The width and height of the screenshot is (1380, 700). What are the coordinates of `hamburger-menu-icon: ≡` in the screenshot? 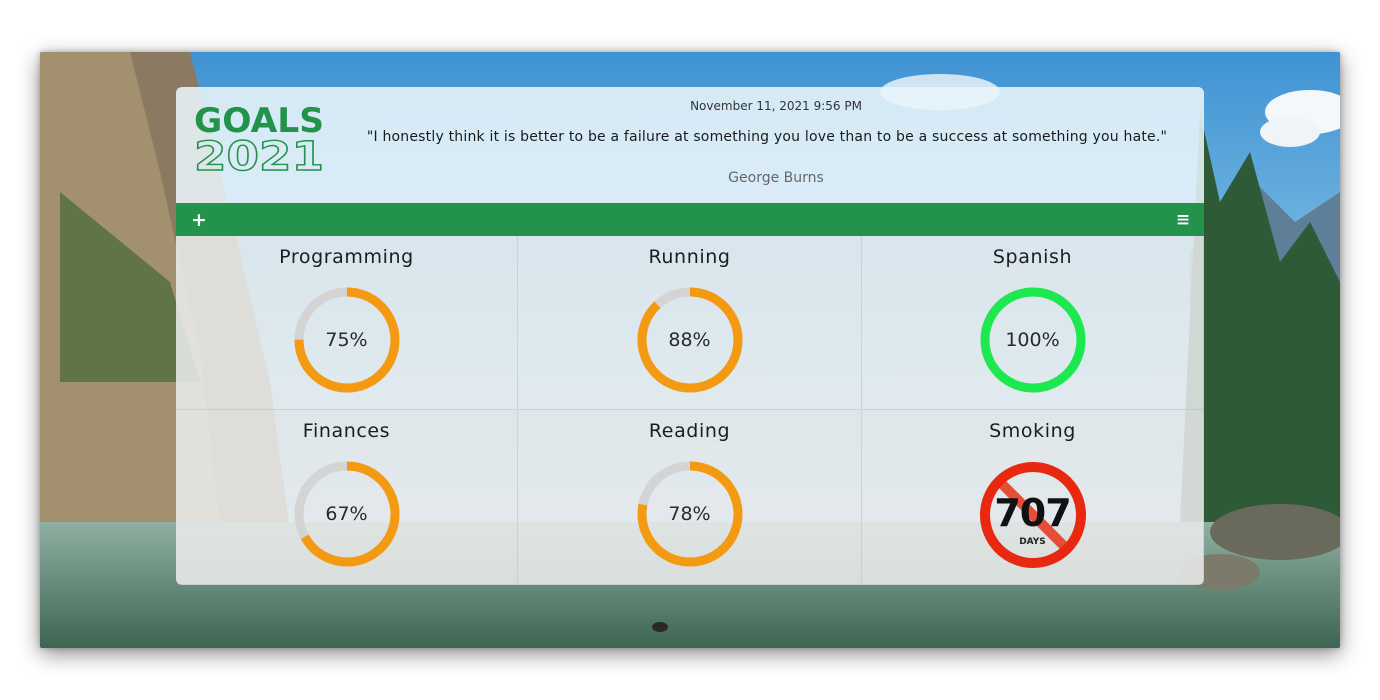 It's located at (1183, 219).